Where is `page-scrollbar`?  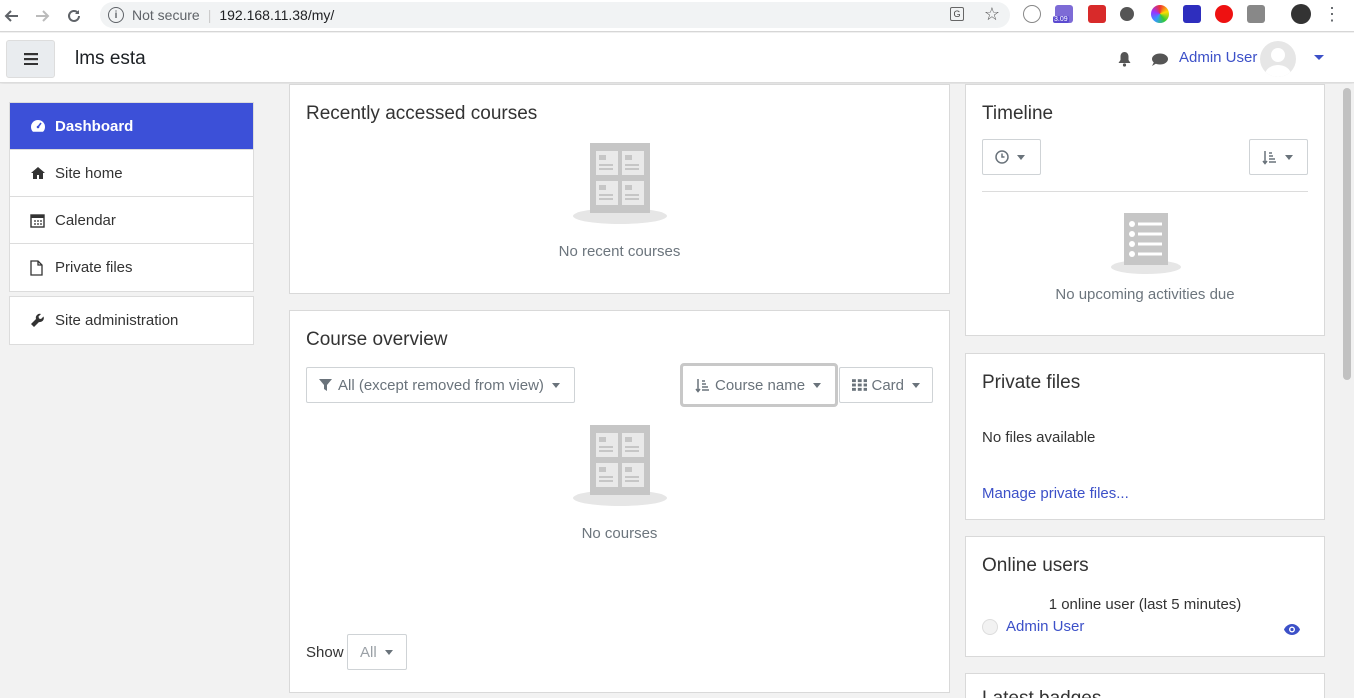 page-scrollbar is located at coordinates (1347, 391).